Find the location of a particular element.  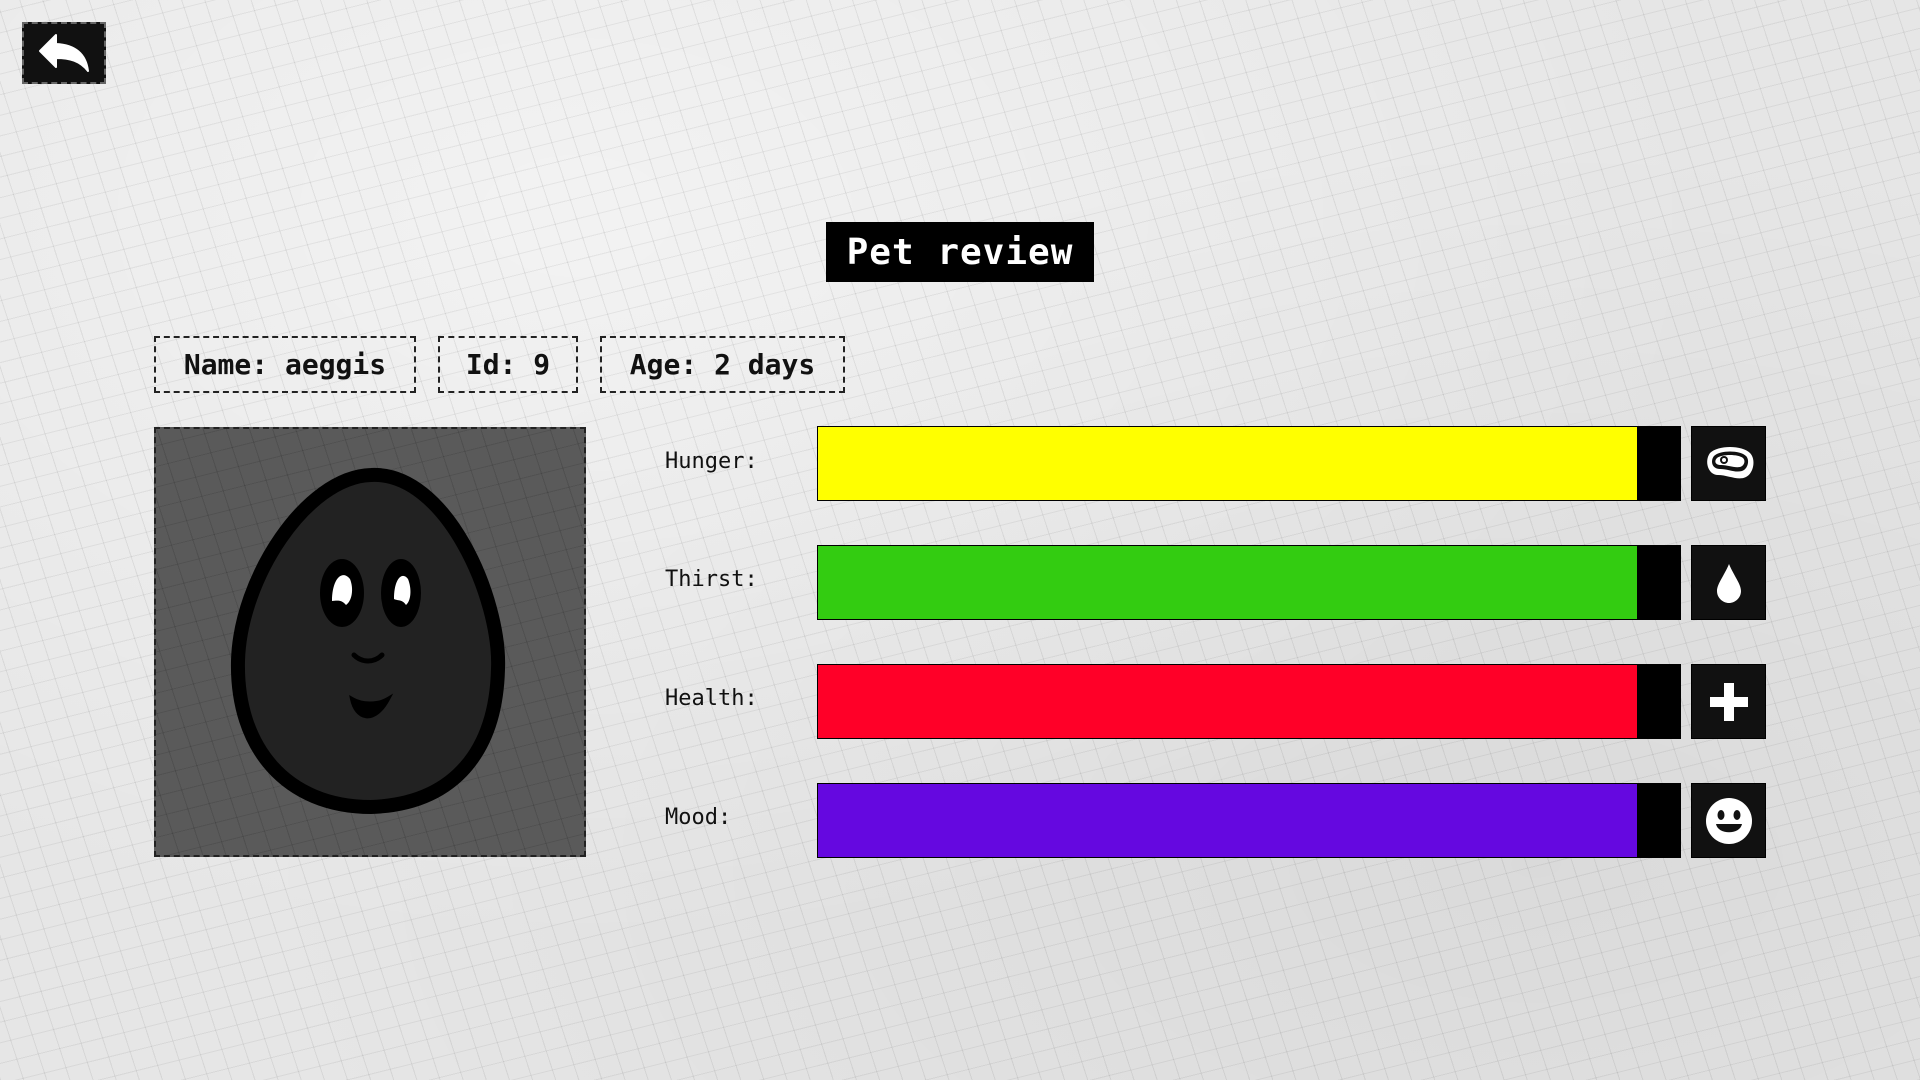

pet-portrait is located at coordinates (370, 642).